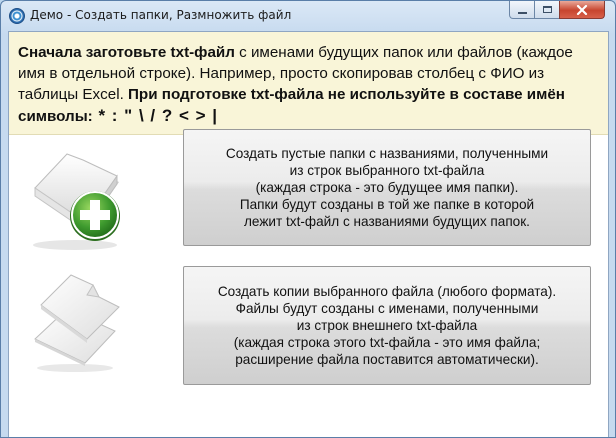  I want to click on close-button, so click(582, 10).